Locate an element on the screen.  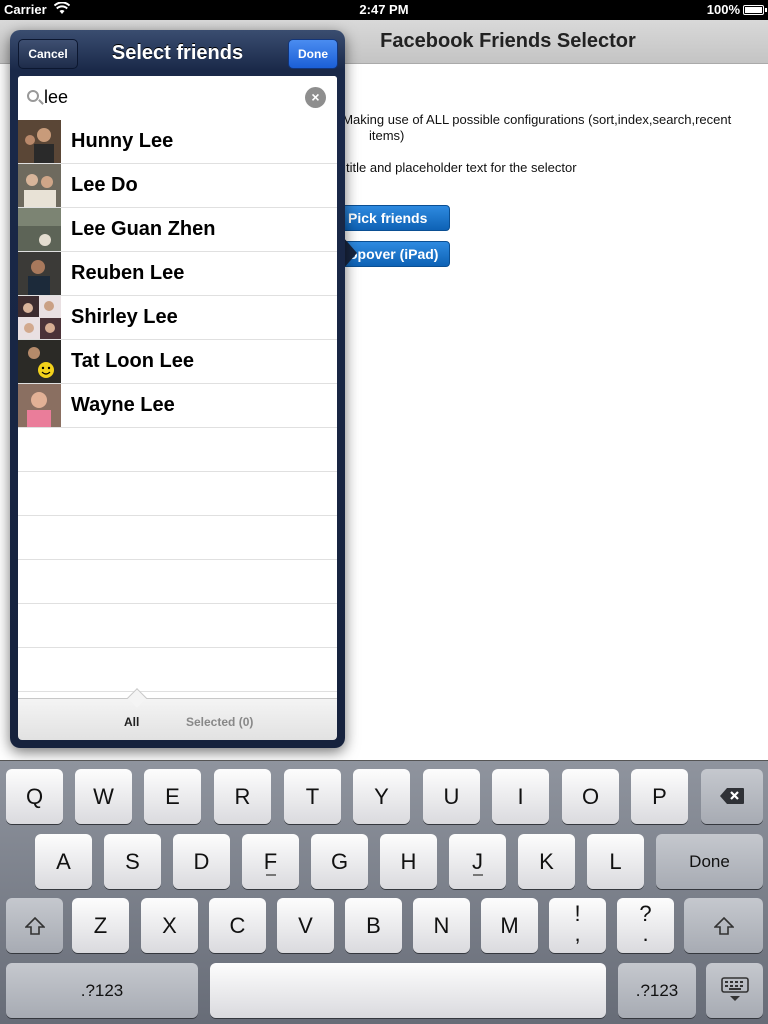
friend-row: Hunny Lee is located at coordinates (177, 142).